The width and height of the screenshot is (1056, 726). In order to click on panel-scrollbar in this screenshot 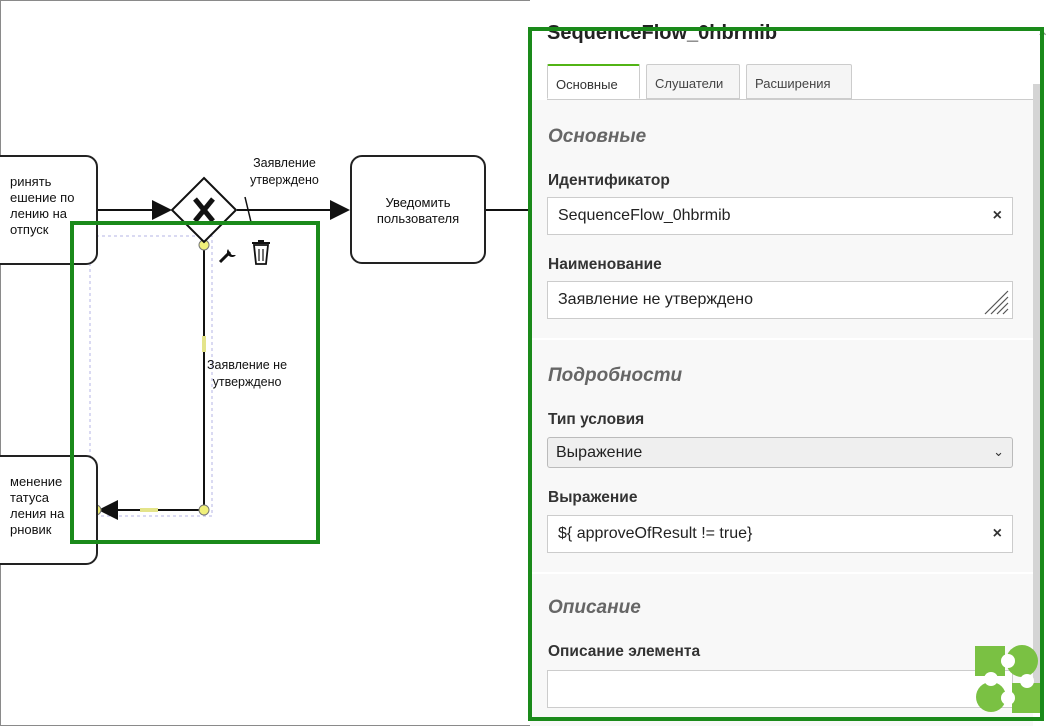, I will do `click(1038, 390)`.